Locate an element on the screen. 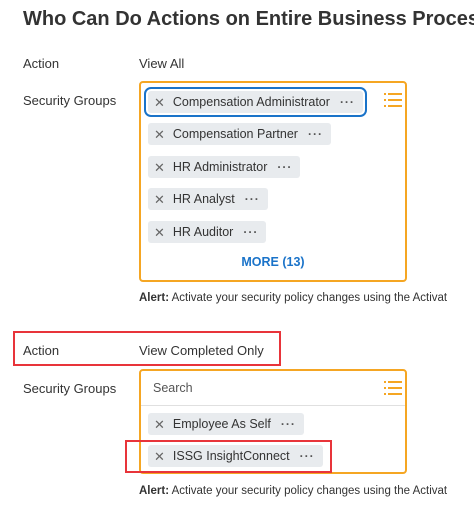 This screenshot has width=474, height=505. group-pill-label: Compensation Partner is located at coordinates (235, 134).